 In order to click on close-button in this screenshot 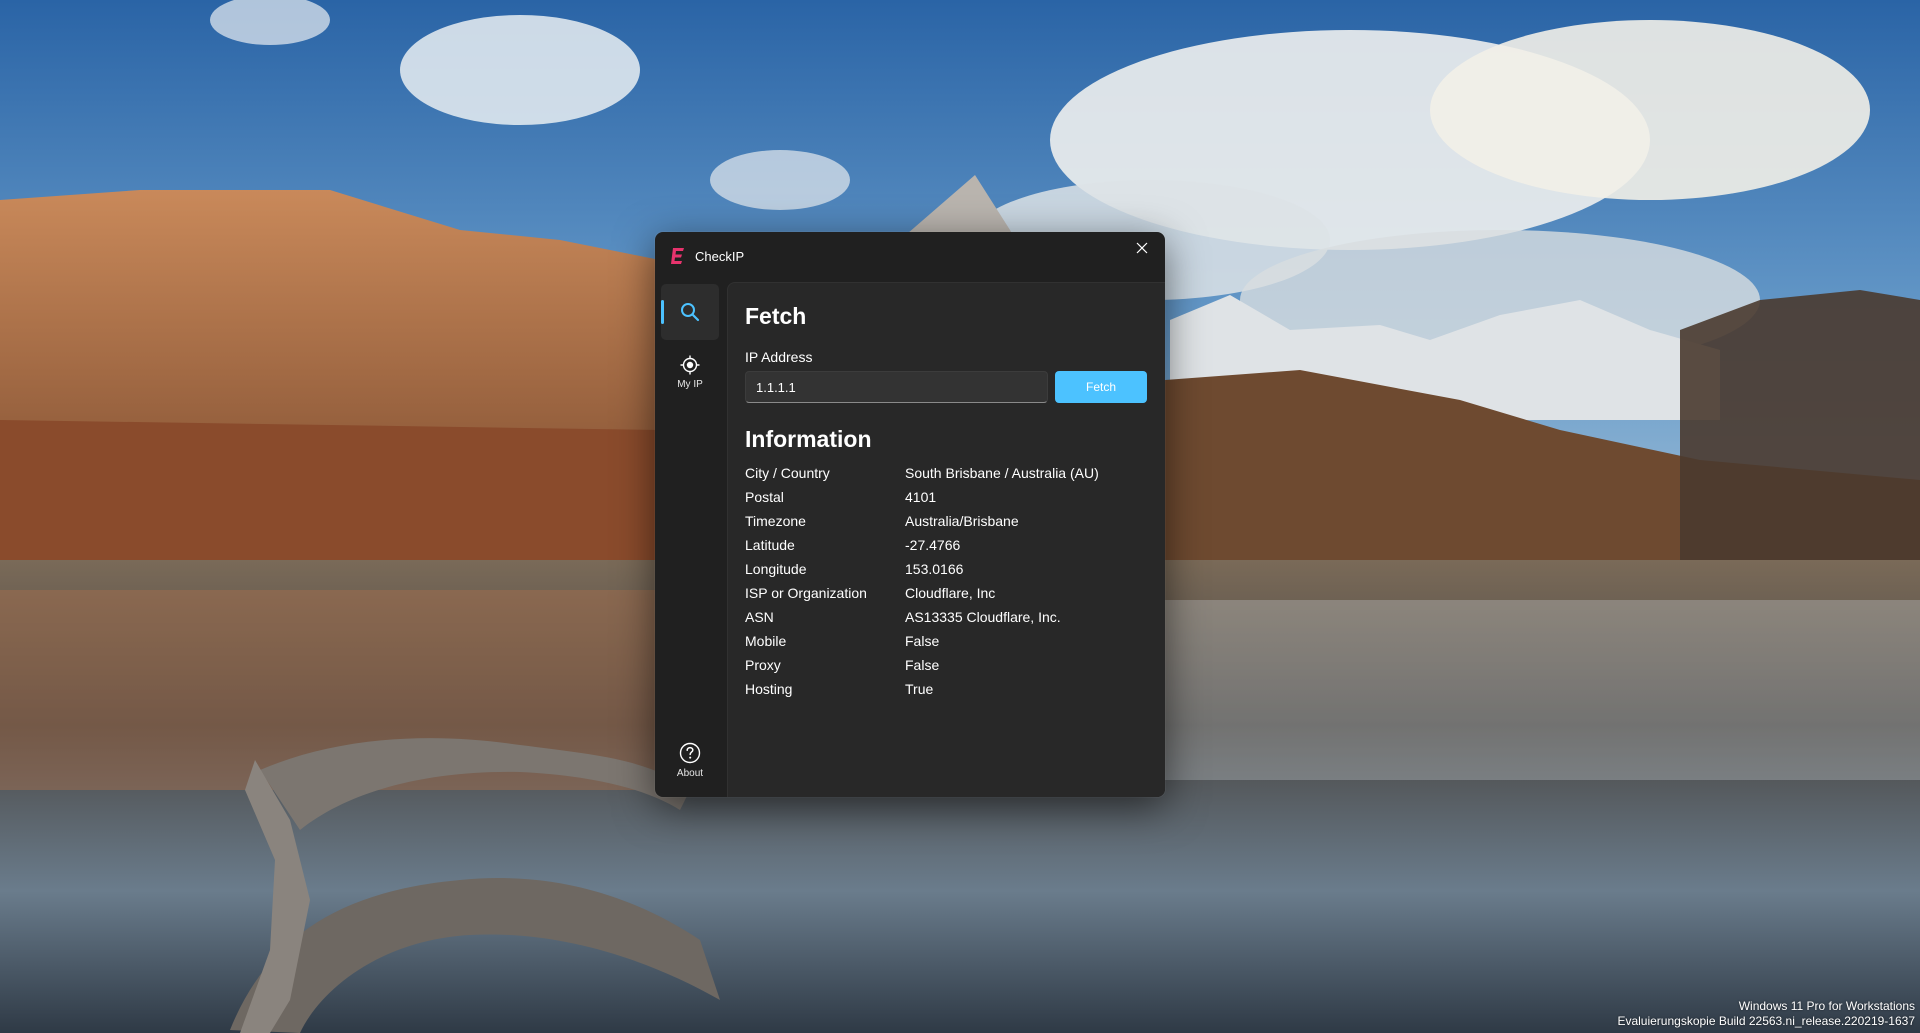, I will do `click(1142, 248)`.